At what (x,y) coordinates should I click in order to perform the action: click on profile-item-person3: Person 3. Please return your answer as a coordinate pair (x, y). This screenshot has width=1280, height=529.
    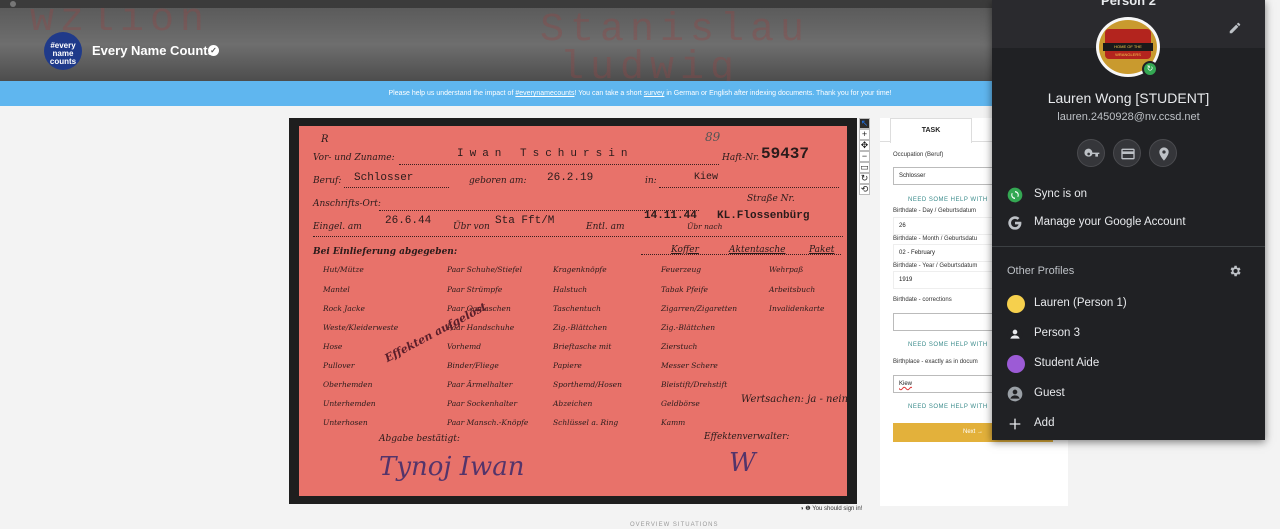
    Looking at the image, I should click on (1128, 334).